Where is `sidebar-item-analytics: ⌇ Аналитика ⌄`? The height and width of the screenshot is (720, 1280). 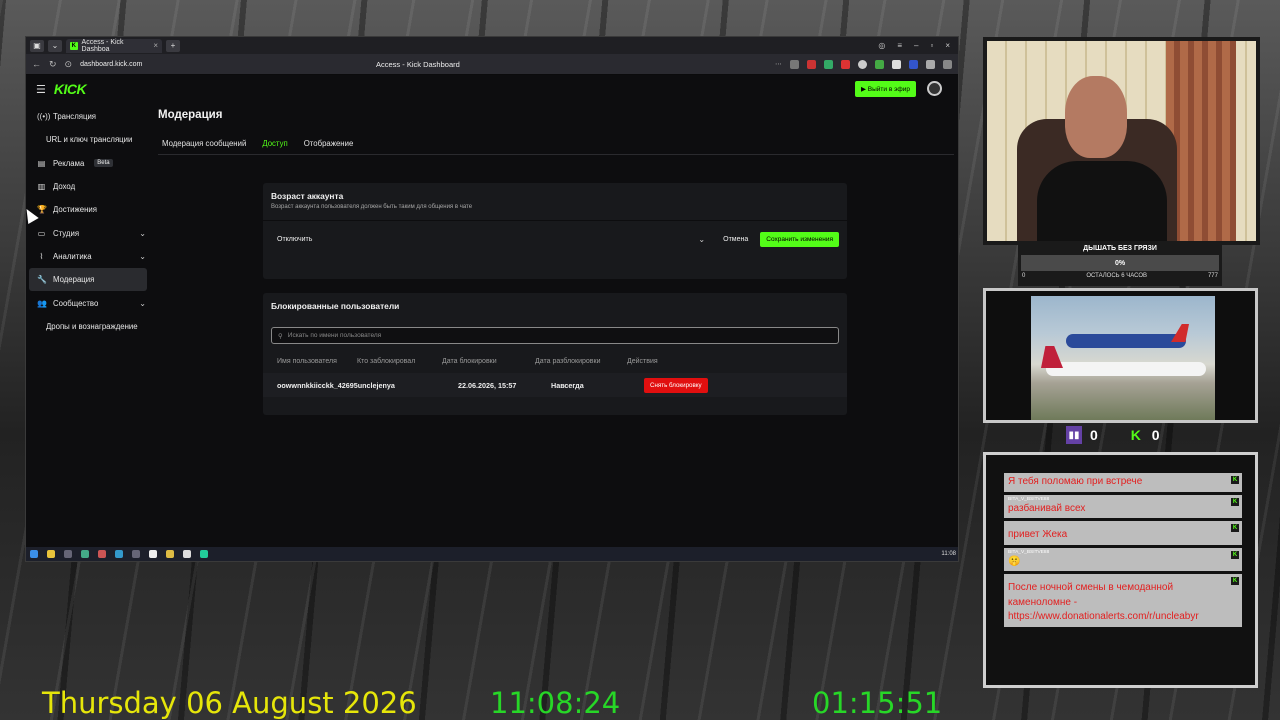 sidebar-item-analytics: ⌇ Аналитика ⌄ is located at coordinates (88, 256).